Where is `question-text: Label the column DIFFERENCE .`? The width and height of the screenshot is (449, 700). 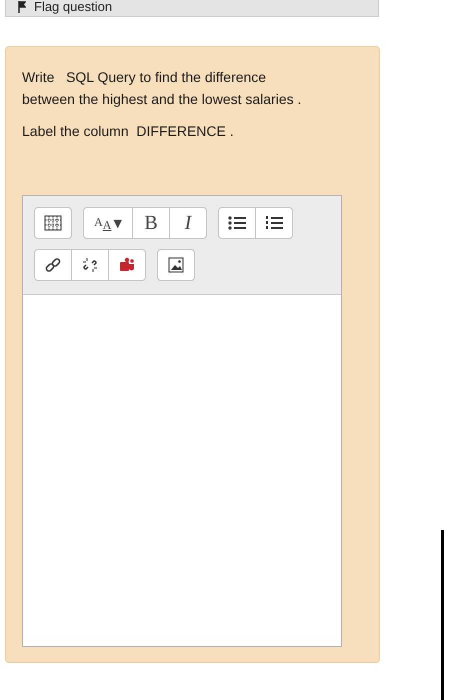
question-text: Label the column DIFFERENCE . is located at coordinates (128, 131).